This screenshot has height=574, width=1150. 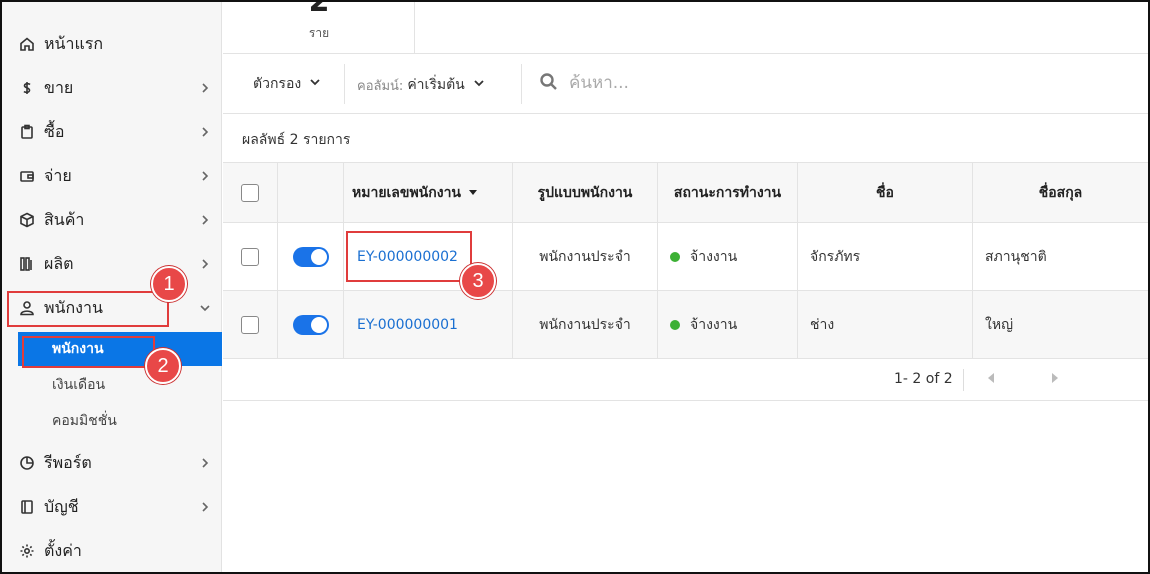 What do you see at coordinates (319, 9) in the screenshot?
I see `summary-count: 2` at bounding box center [319, 9].